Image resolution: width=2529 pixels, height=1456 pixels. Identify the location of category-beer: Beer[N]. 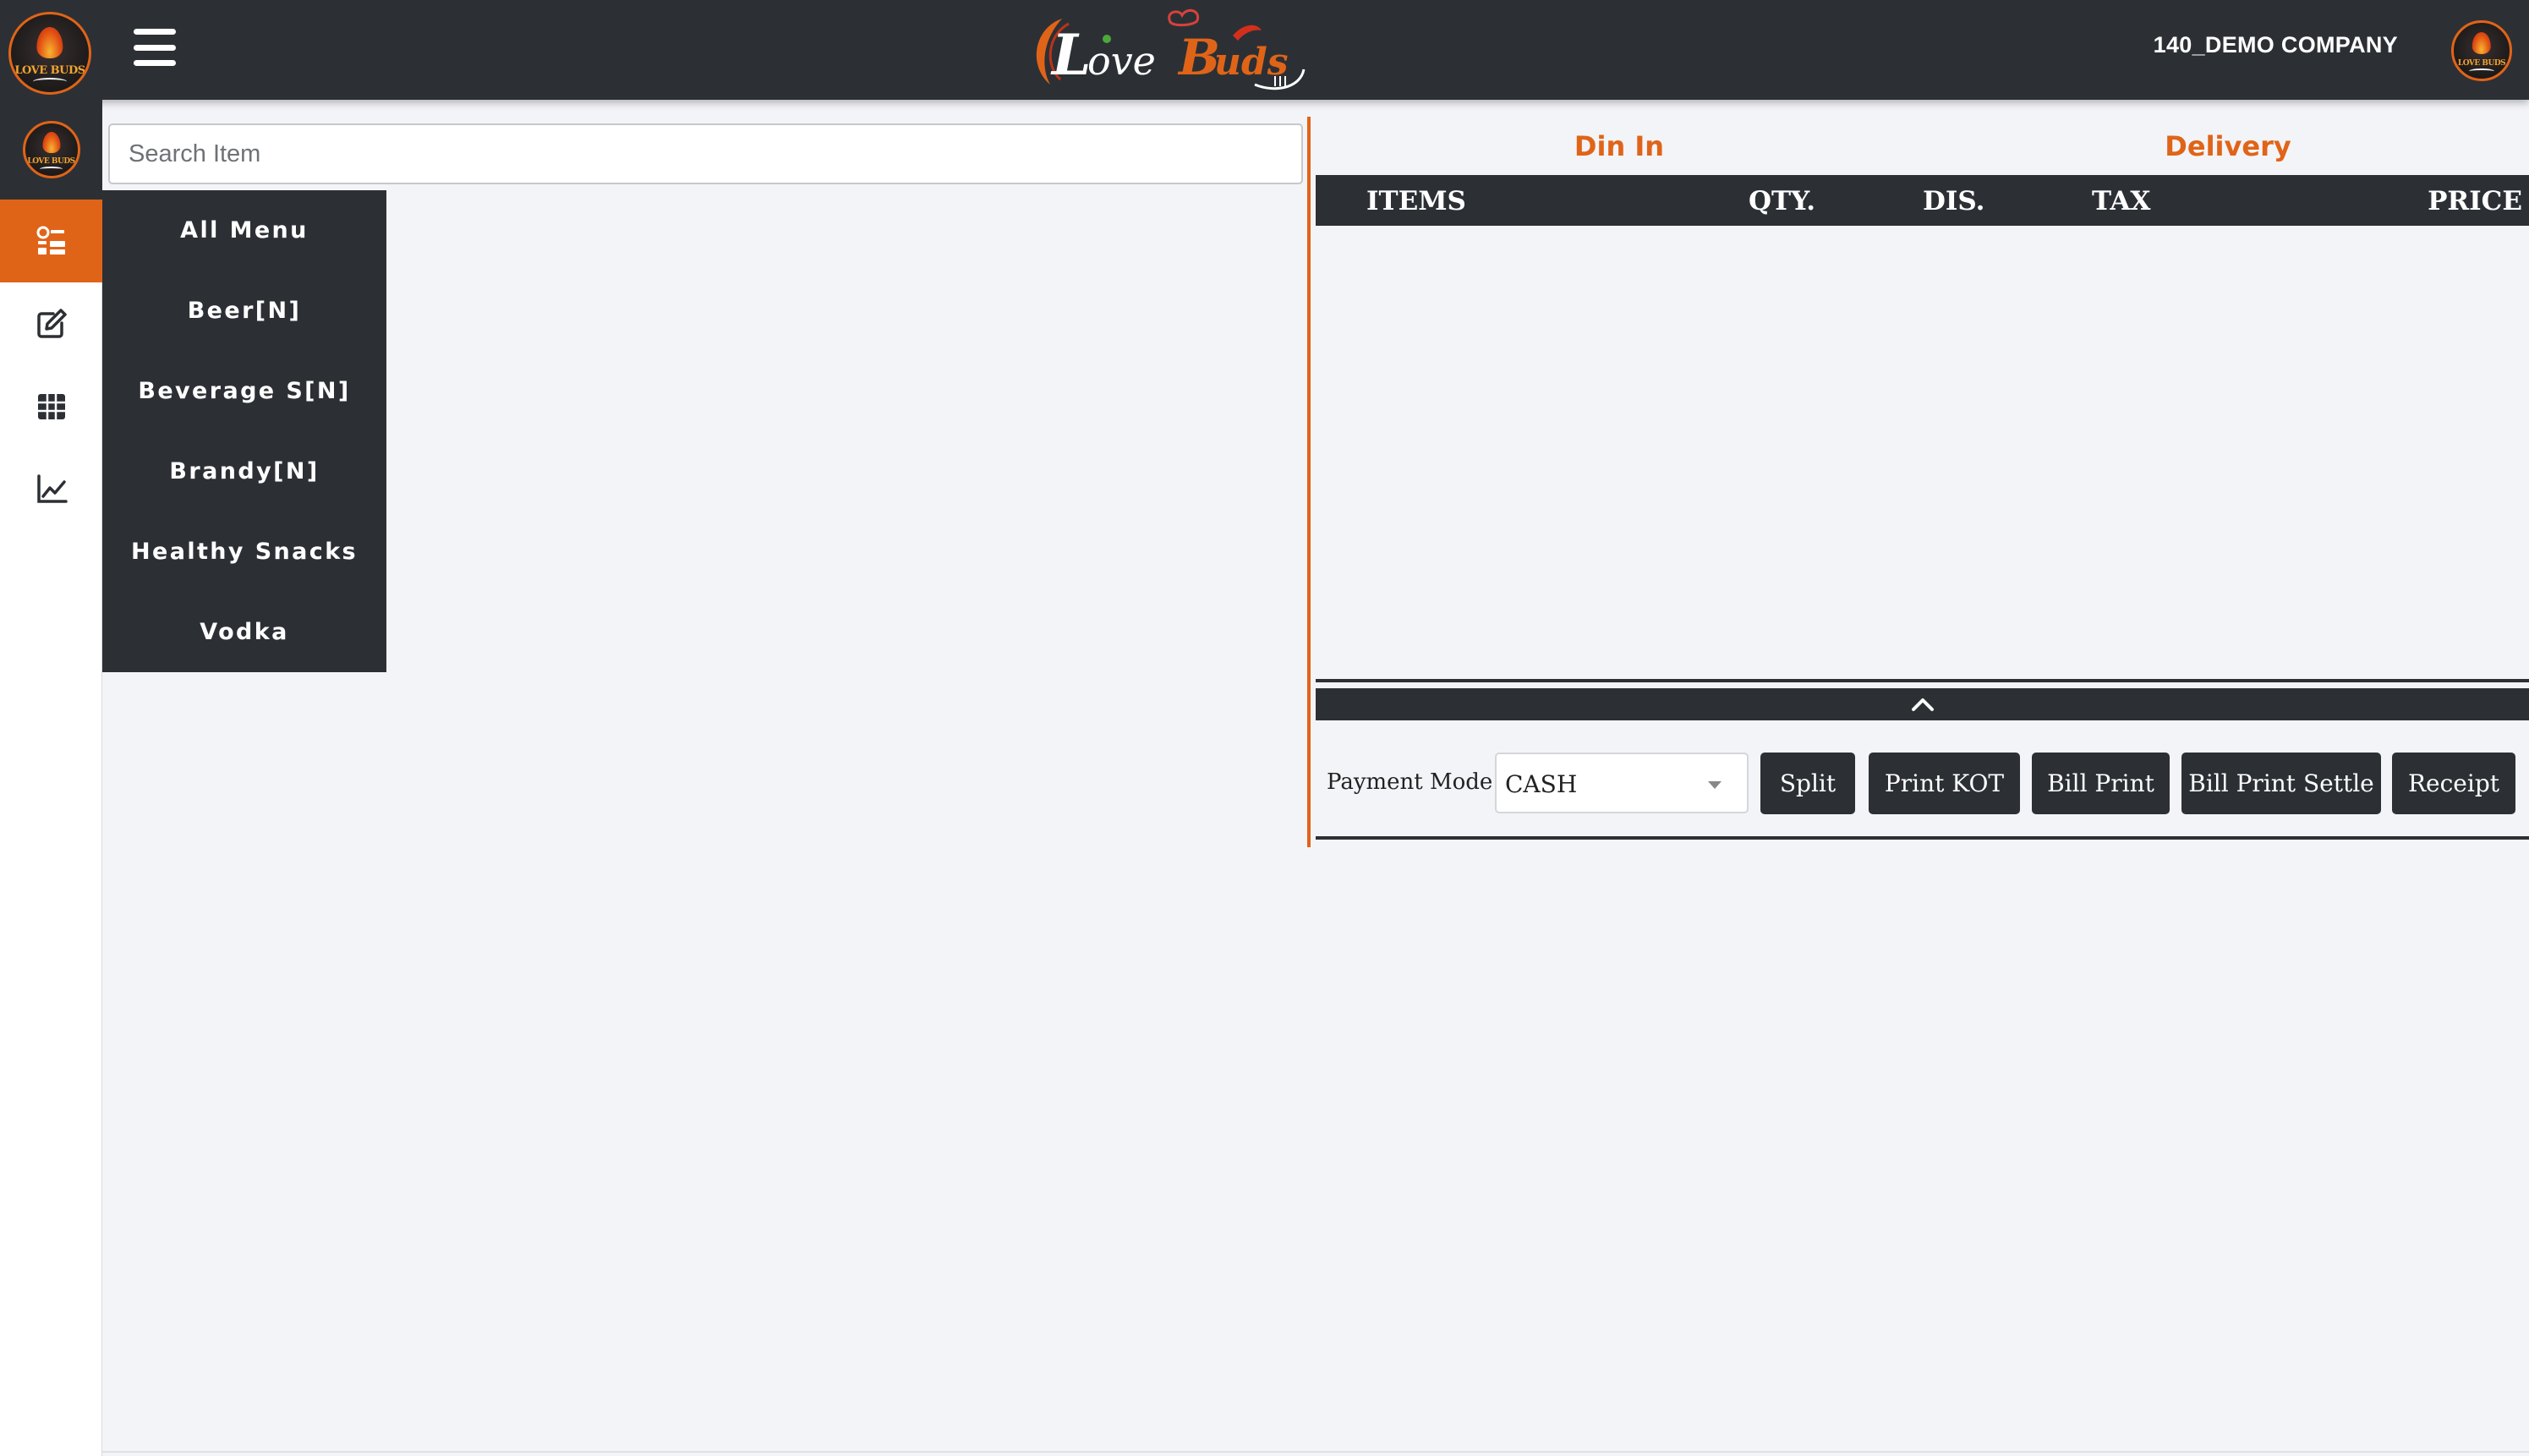
(244, 311).